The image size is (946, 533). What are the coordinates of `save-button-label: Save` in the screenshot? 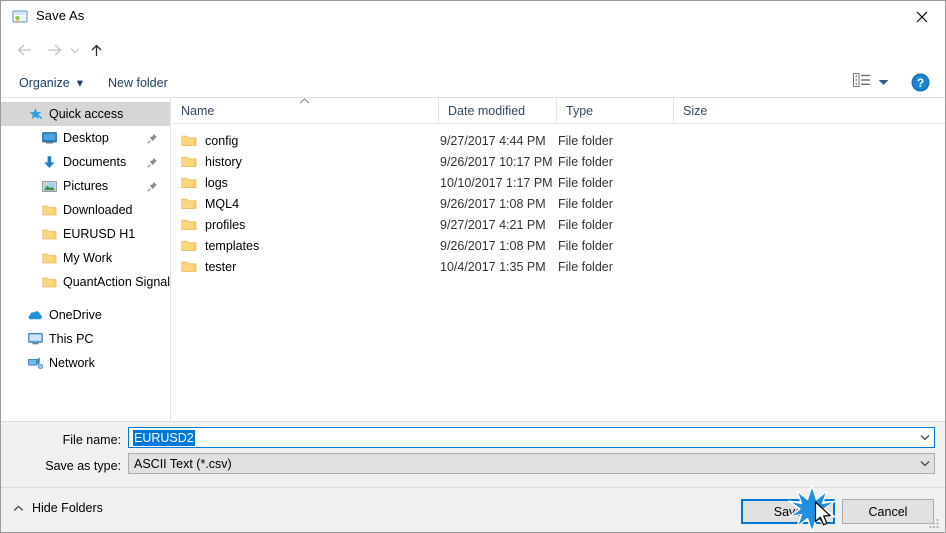 It's located at (788, 511).